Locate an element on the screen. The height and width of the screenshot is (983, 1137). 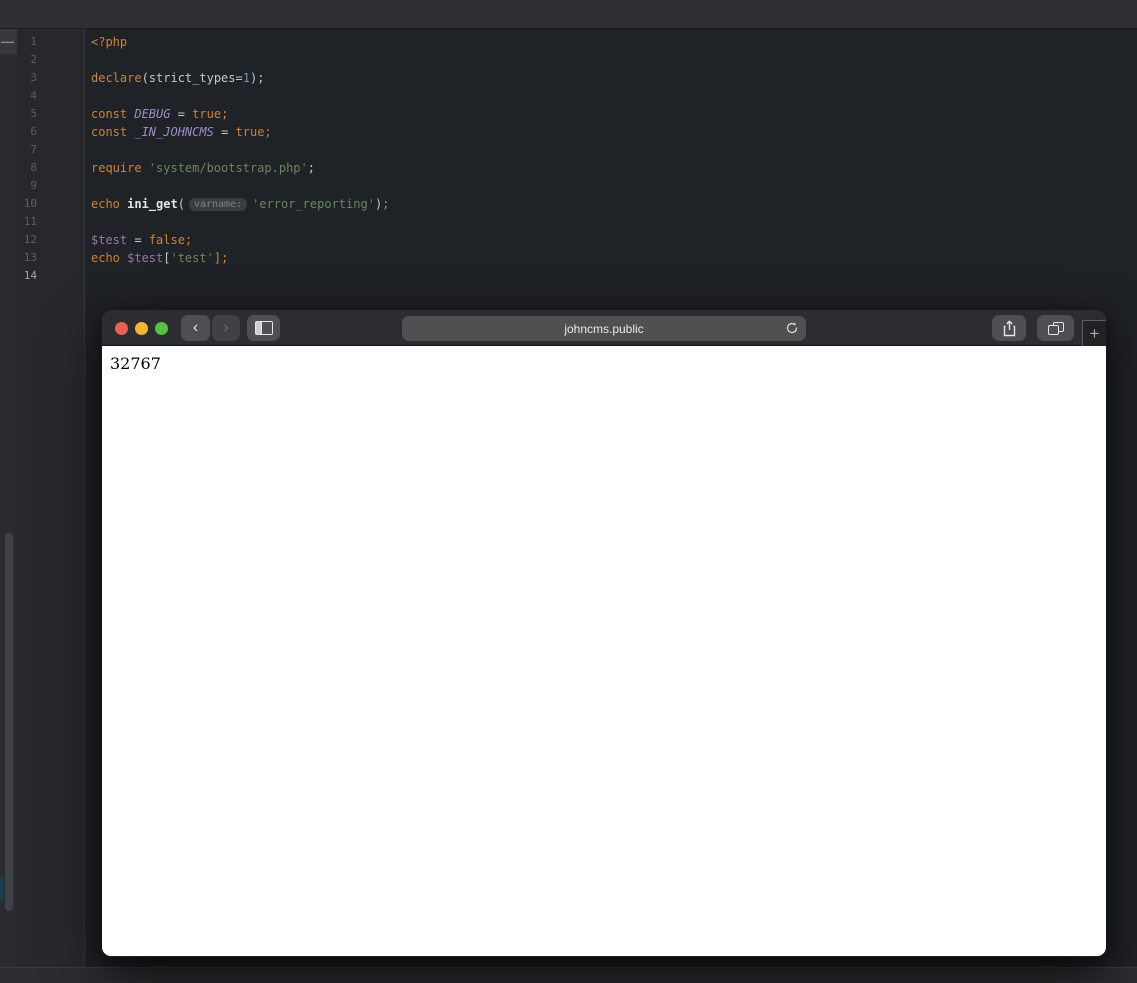
code-line: require 'system/bootstrap.php'; is located at coordinates (240, 168).